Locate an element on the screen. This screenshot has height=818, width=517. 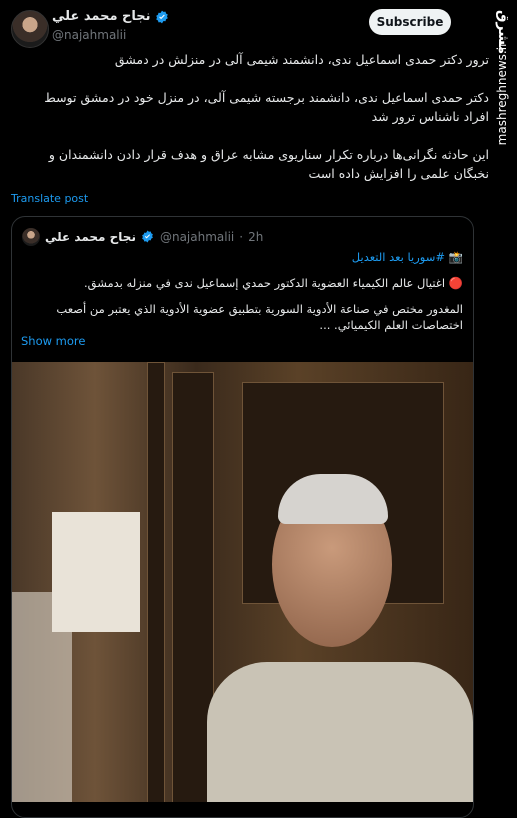
subscribe-button: Subscribe is located at coordinates (410, 22).